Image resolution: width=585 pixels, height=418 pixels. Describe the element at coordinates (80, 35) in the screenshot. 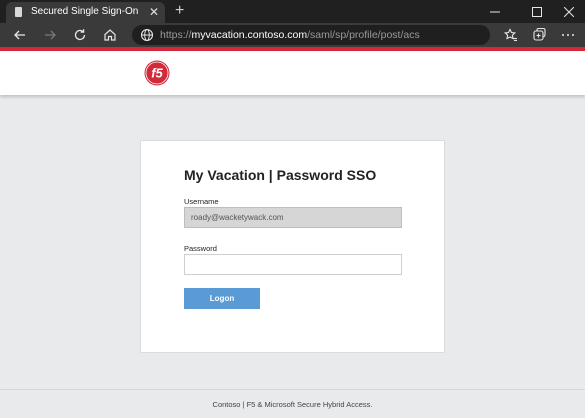

I see `refresh-icon` at that location.